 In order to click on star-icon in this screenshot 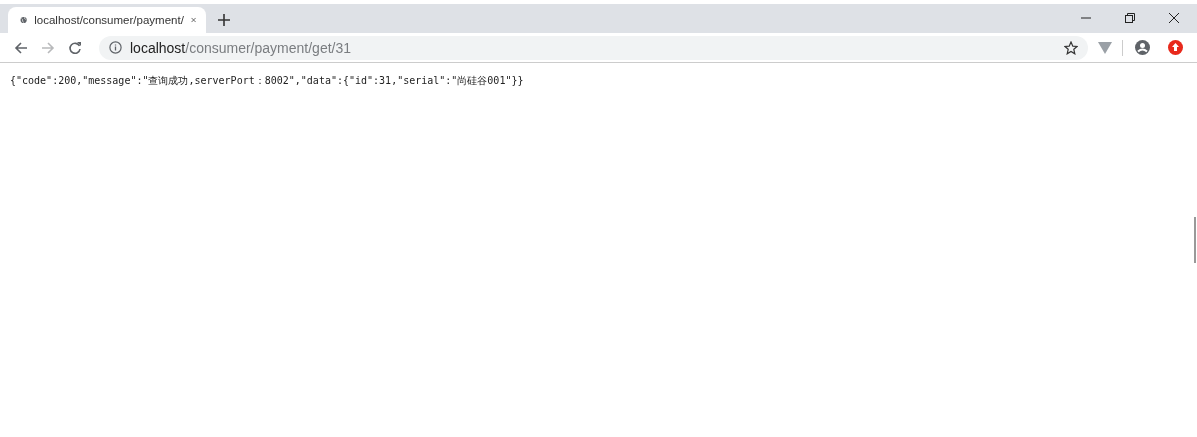, I will do `click(1071, 47)`.